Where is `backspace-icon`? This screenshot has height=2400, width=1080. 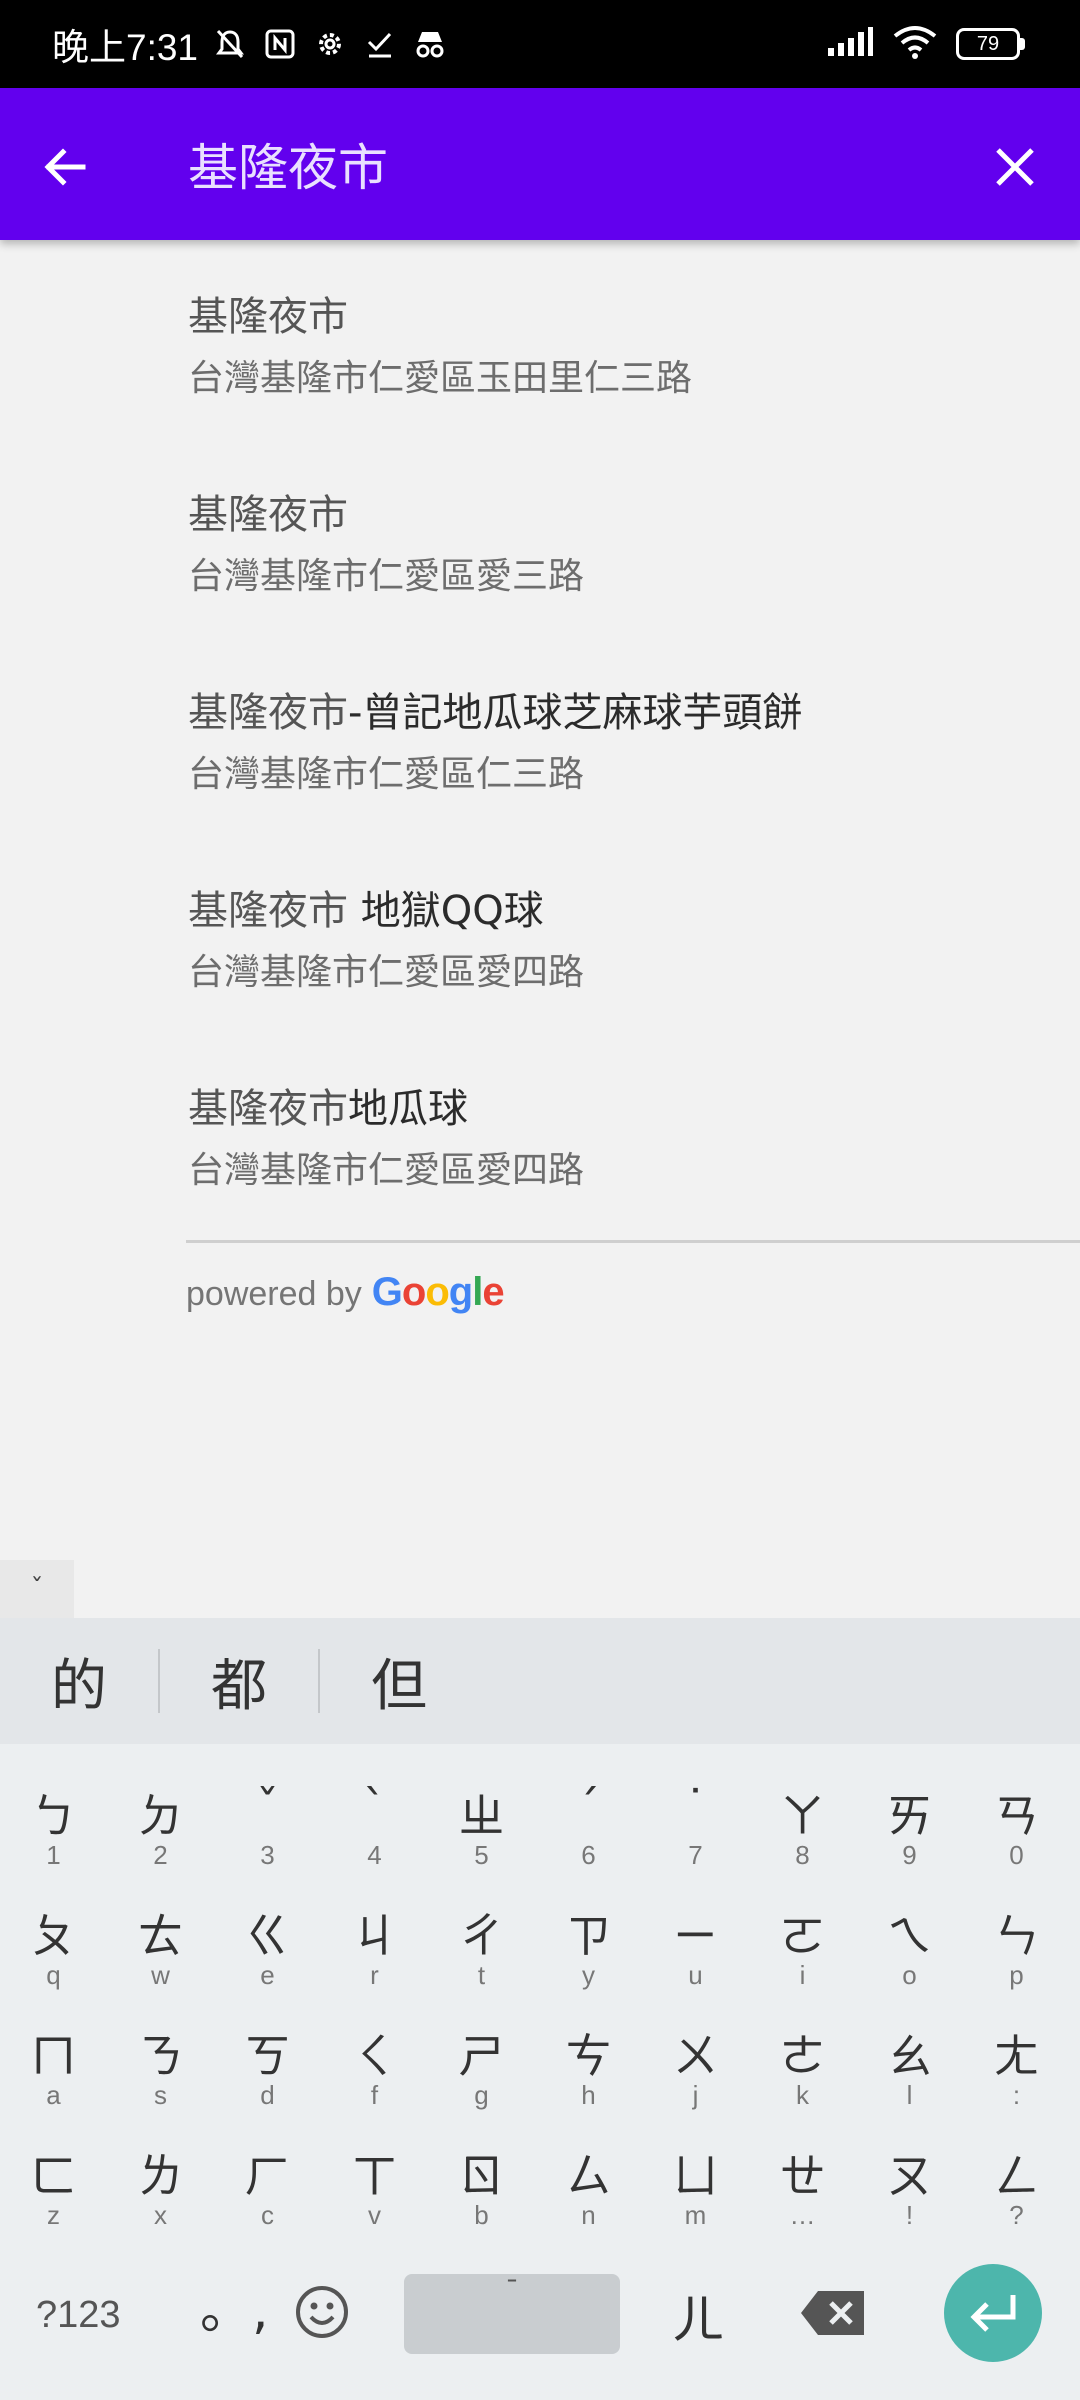 backspace-icon is located at coordinates (832, 2313).